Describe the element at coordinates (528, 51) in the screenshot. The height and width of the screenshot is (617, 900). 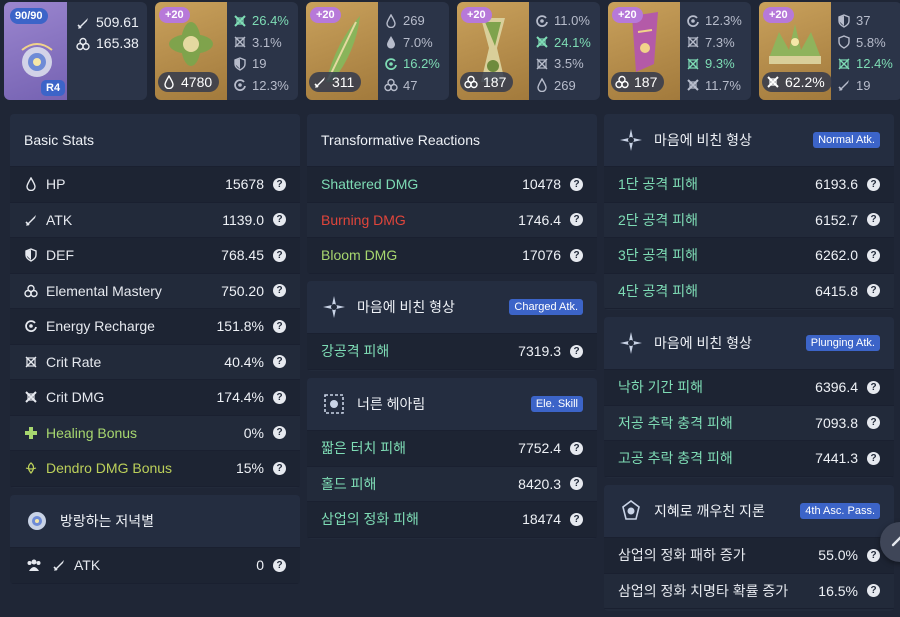
I see `artifact-card-sands: +20 187 11.0% 24.1% 3.5% 269` at that location.